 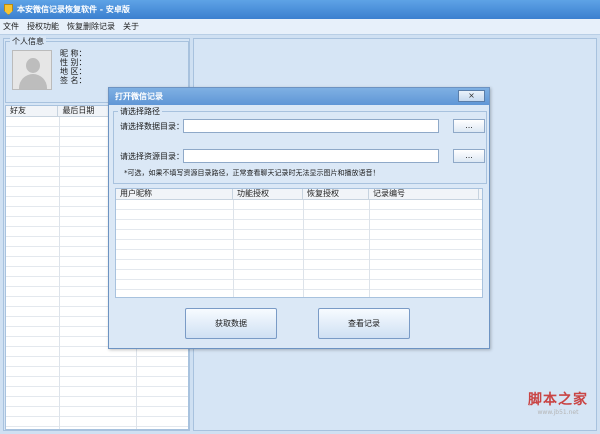 I want to click on data-dir-input, so click(x=311, y=126).